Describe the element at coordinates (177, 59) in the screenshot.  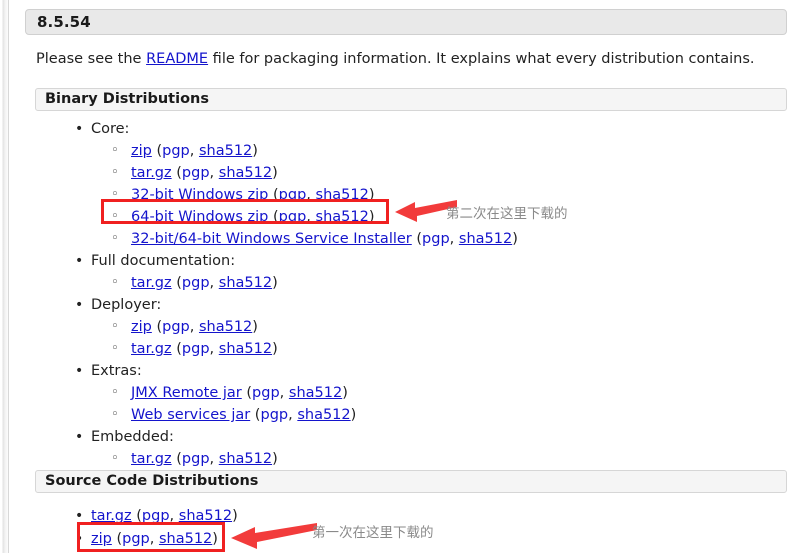
I see `readme-link: README` at that location.